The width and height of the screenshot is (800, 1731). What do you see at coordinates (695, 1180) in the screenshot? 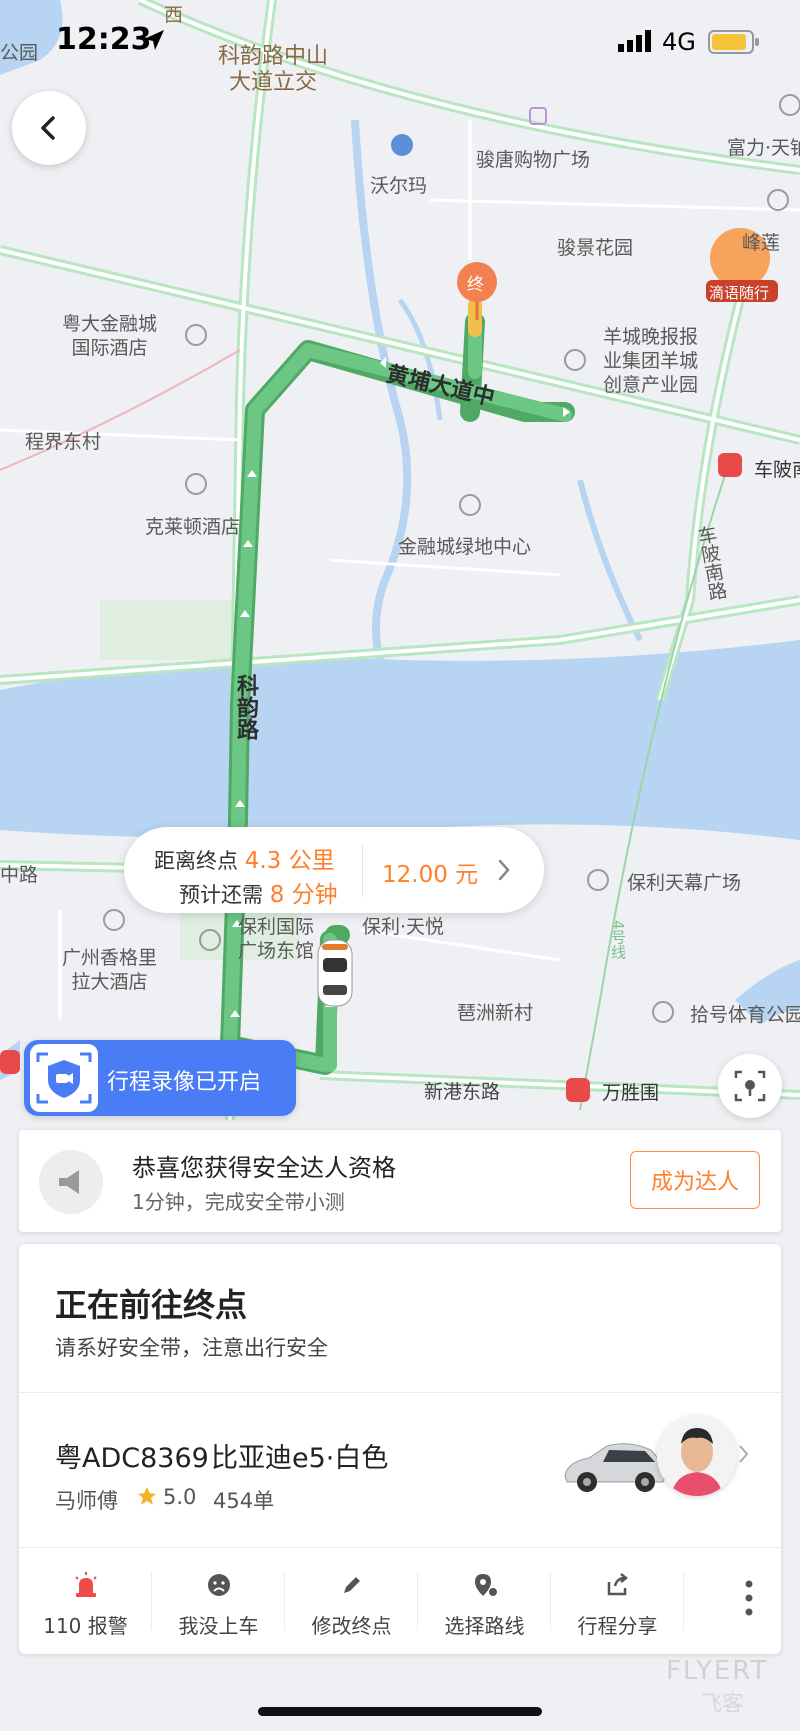
I see `become-expert-button: 成为达人` at bounding box center [695, 1180].